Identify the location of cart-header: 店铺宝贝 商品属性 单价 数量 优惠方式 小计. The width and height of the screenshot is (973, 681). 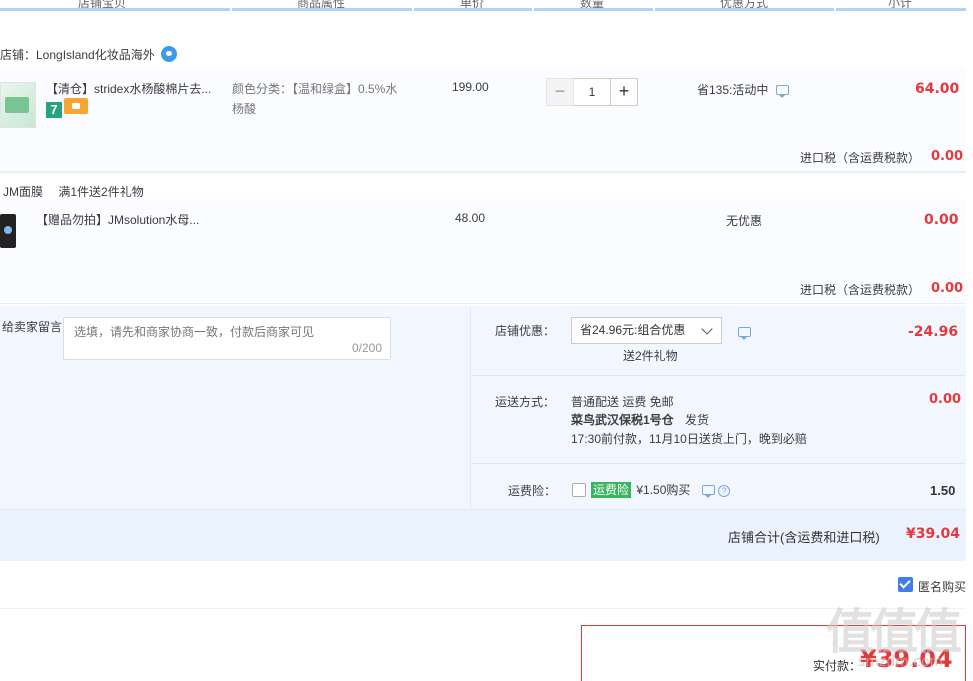
(486, 8).